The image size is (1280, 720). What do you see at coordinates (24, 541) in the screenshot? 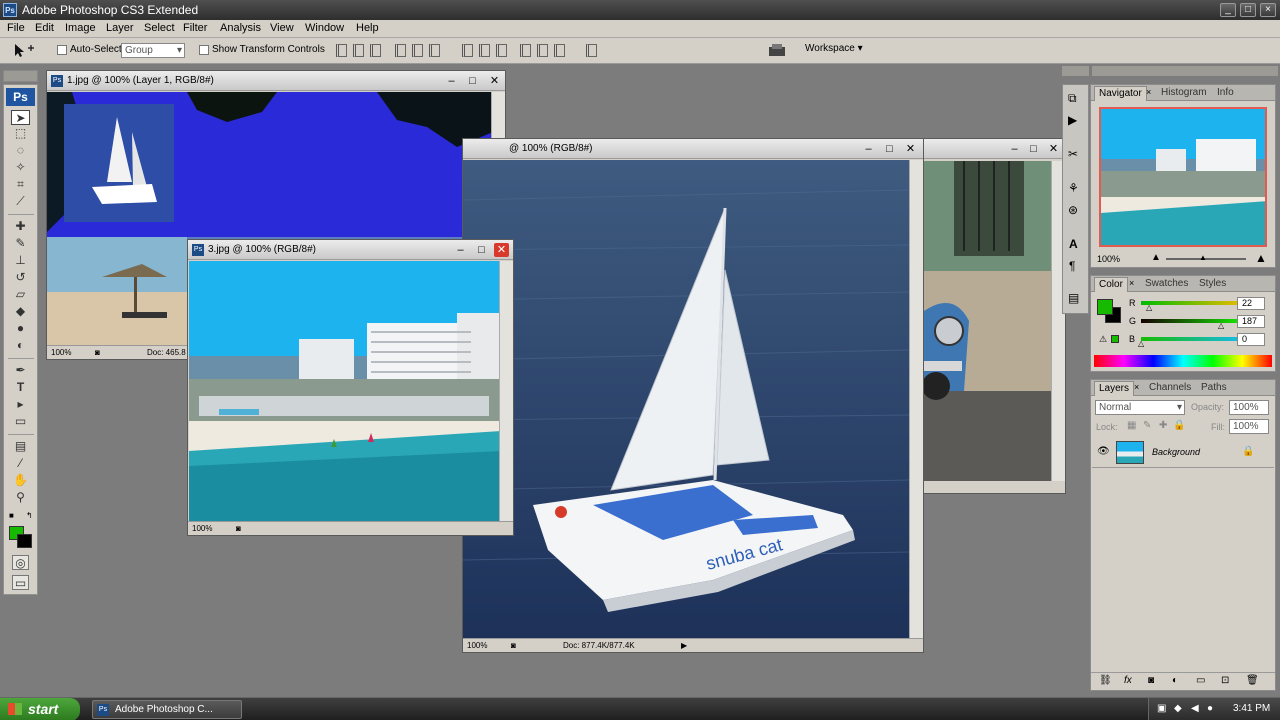
I see `background-color-swatch` at bounding box center [24, 541].